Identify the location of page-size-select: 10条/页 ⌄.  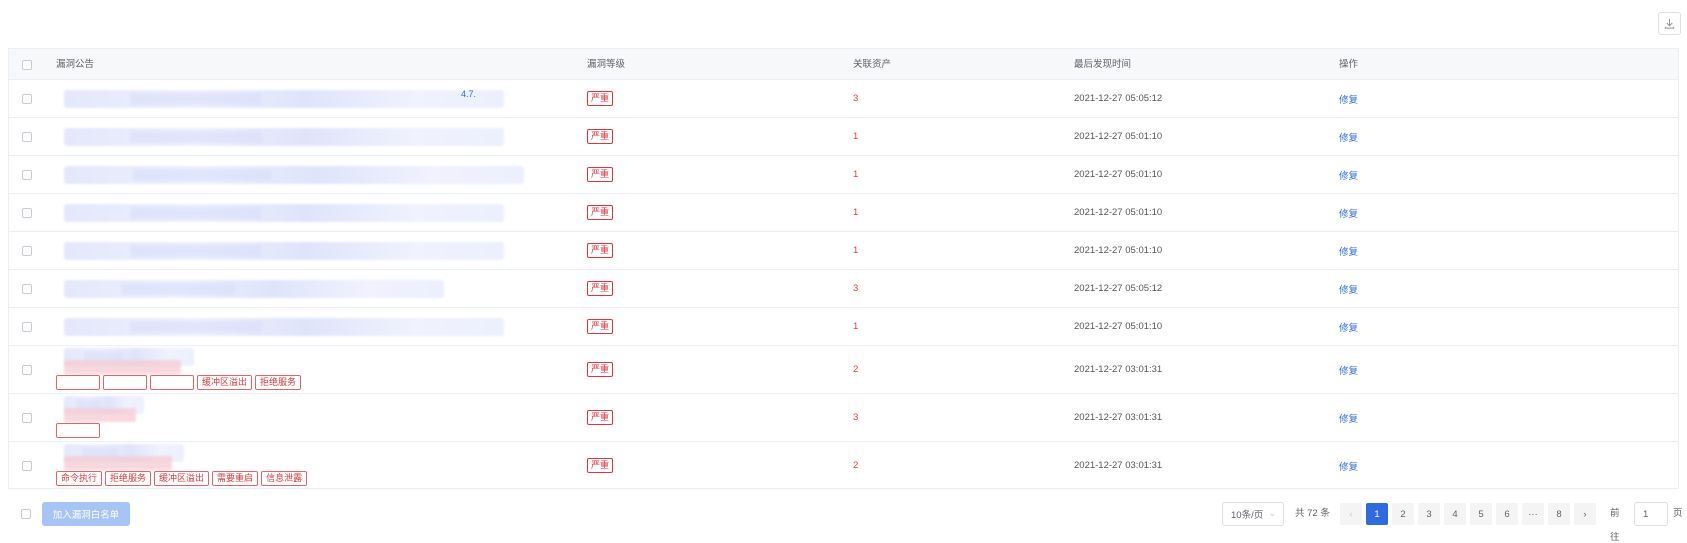
(1253, 514).